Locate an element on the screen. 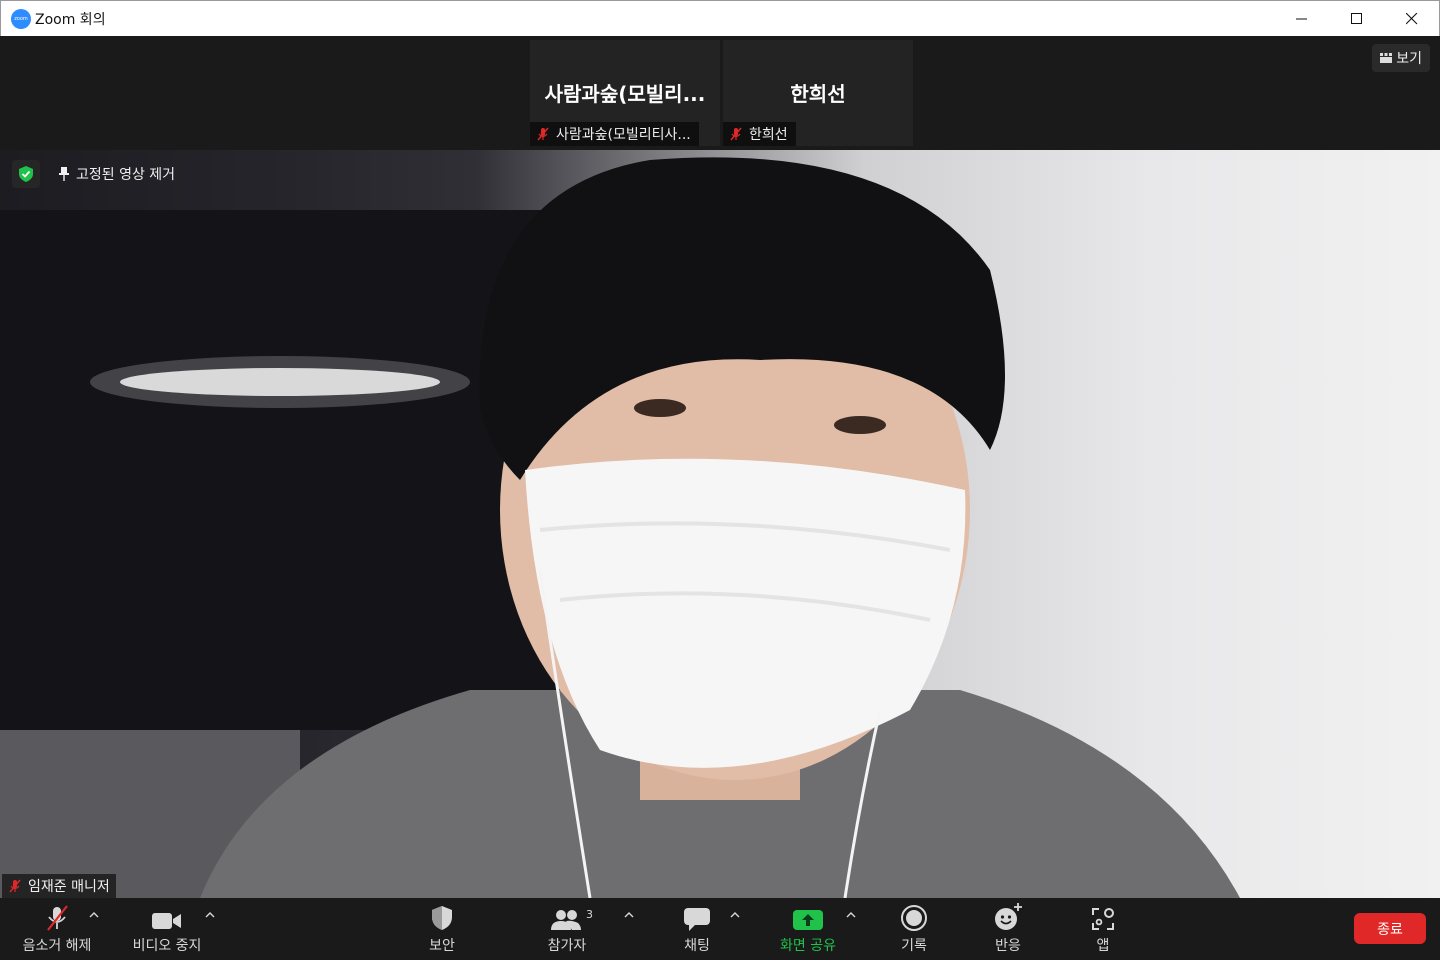 Image resolution: width=1440 pixels, height=960 pixels. unpin-label: 고정된 영상 제거 is located at coordinates (126, 175).